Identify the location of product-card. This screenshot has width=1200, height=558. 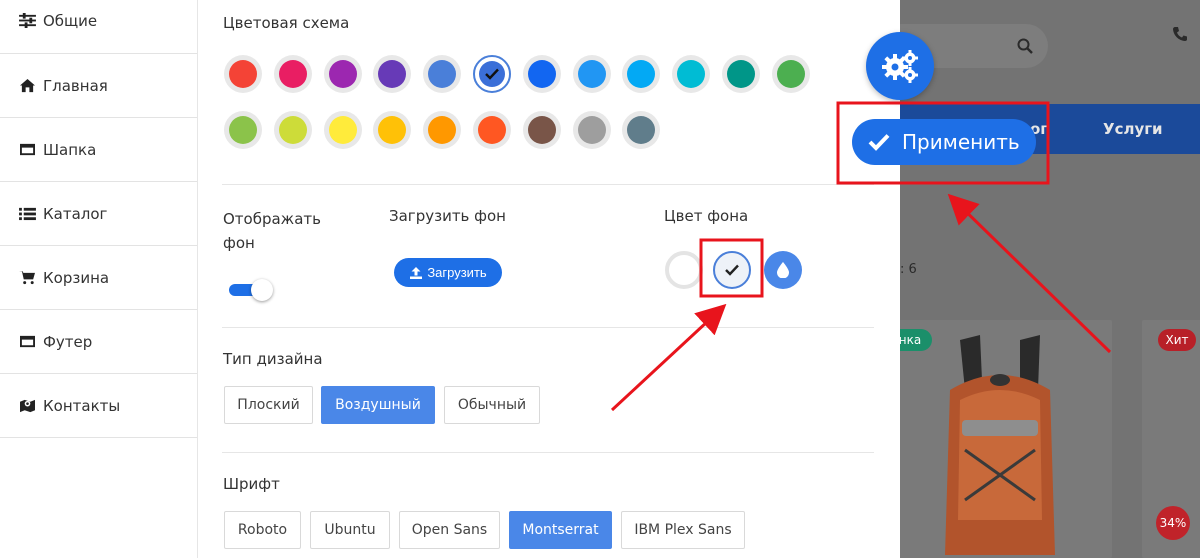
(1006, 439).